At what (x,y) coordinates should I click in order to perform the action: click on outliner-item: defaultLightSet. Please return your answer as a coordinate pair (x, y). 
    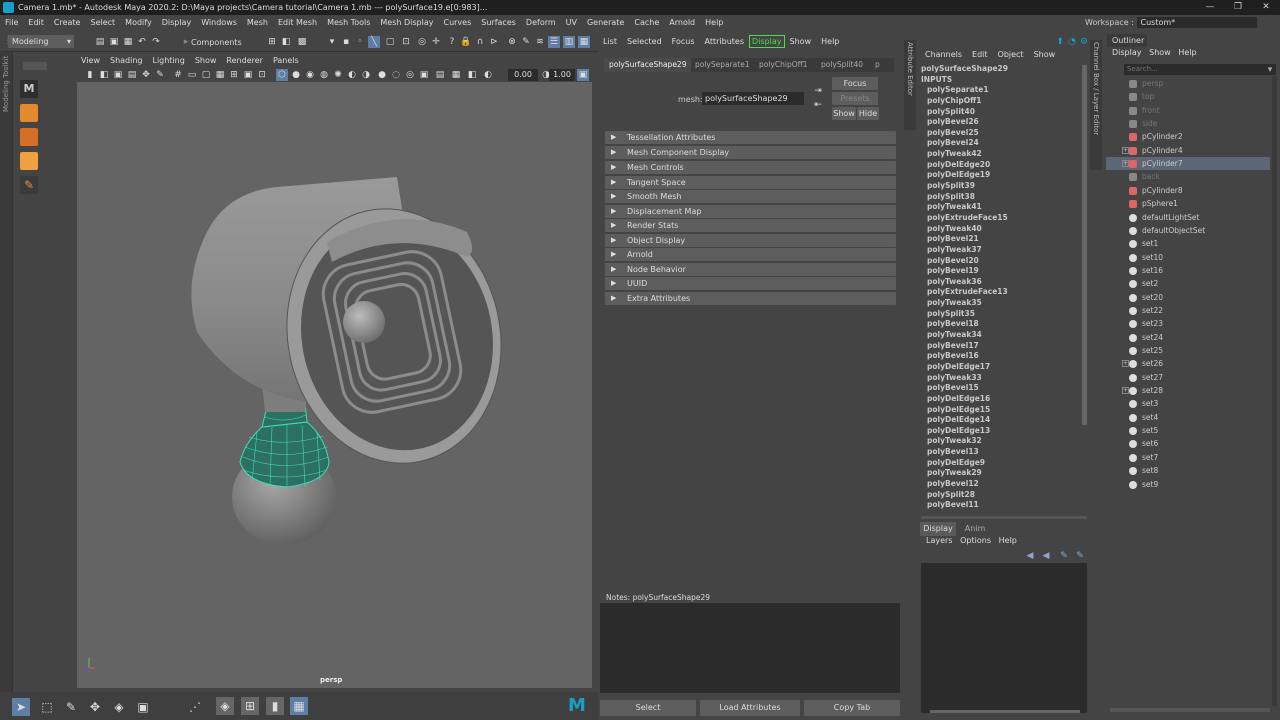
    Looking at the image, I should click on (1188, 217).